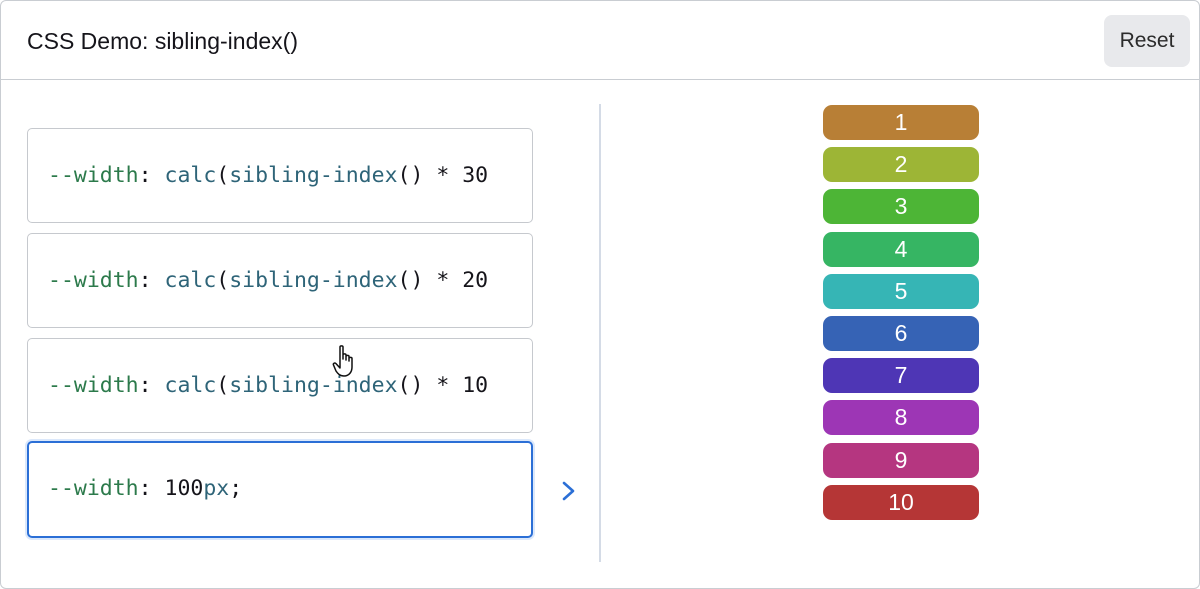 The image size is (1200, 589). I want to click on code-line: --width: calc(sibling-index() * 30, so click(268, 176).